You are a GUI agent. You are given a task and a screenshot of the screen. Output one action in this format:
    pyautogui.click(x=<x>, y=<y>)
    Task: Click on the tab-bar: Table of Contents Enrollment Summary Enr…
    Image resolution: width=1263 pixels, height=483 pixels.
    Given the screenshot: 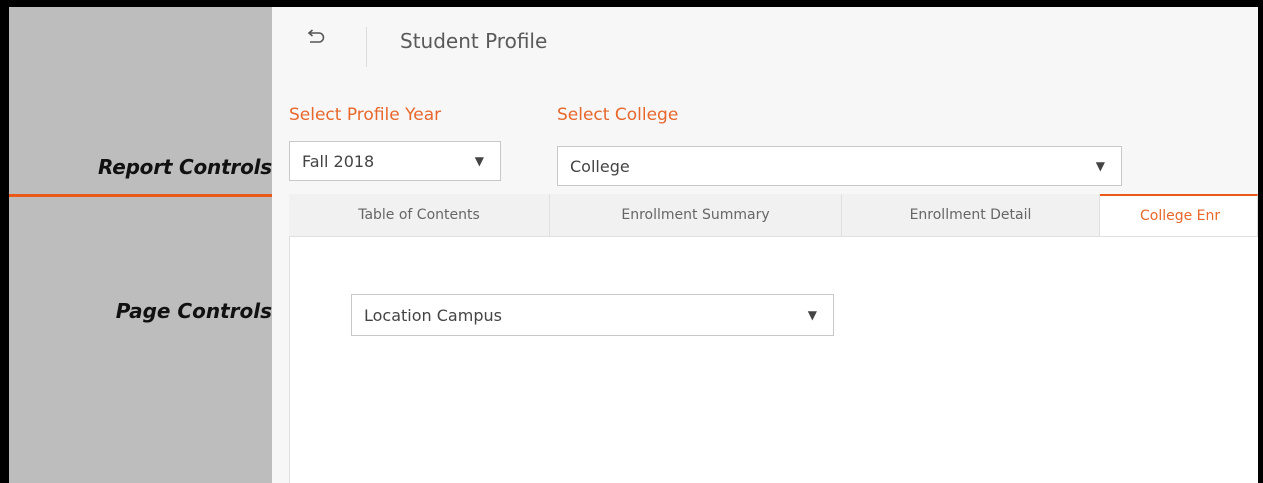 What is the action you would take?
    pyautogui.click(x=773, y=215)
    